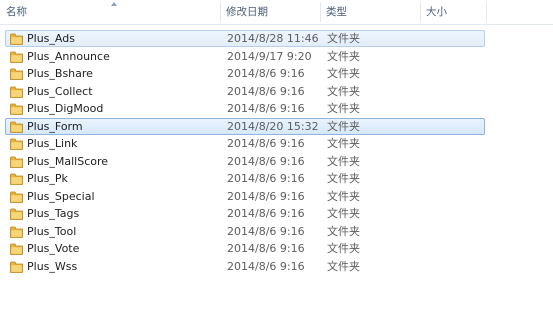  What do you see at coordinates (61, 196) in the screenshot?
I see `file-name: Plus_Special` at bounding box center [61, 196].